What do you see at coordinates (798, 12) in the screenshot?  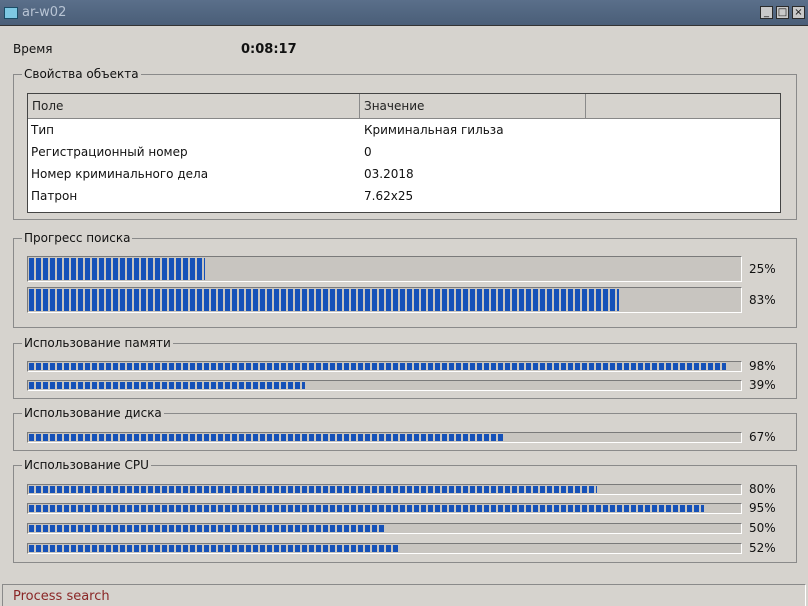 I see `close-icon: ×` at bounding box center [798, 12].